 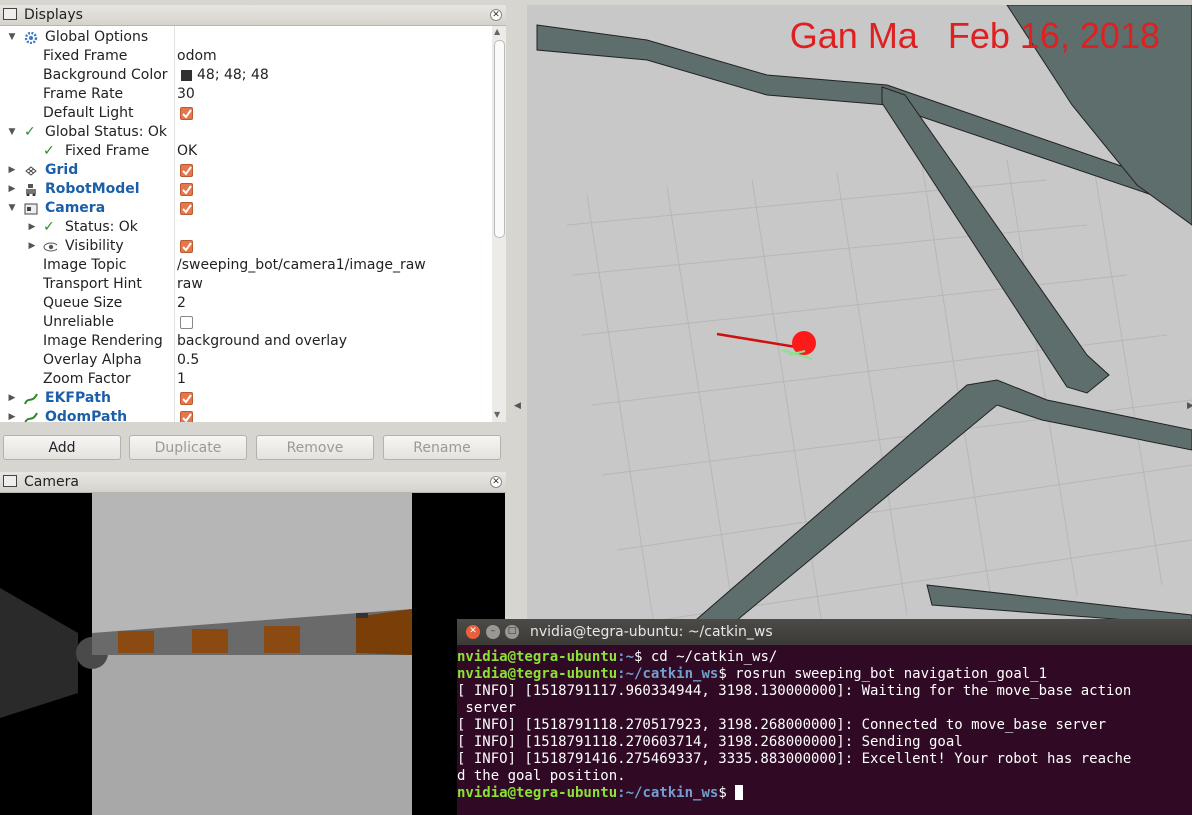 I want to click on tree-value: 0.5, so click(x=188, y=360).